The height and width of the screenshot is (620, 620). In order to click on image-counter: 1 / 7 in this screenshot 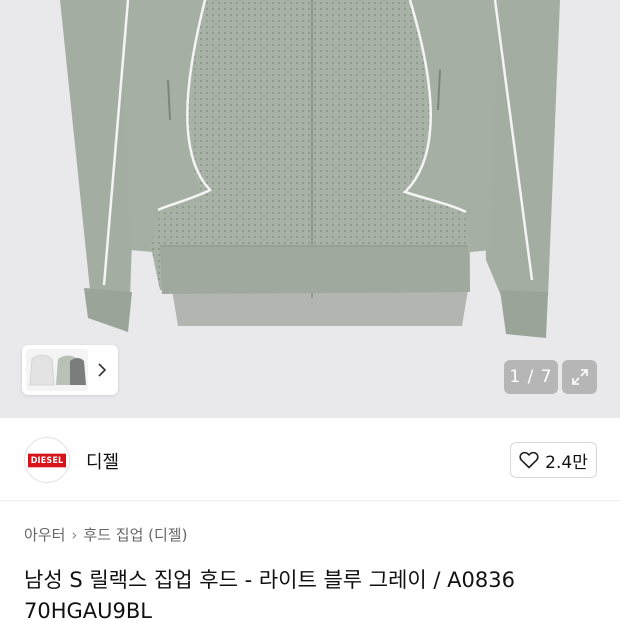, I will do `click(531, 377)`.